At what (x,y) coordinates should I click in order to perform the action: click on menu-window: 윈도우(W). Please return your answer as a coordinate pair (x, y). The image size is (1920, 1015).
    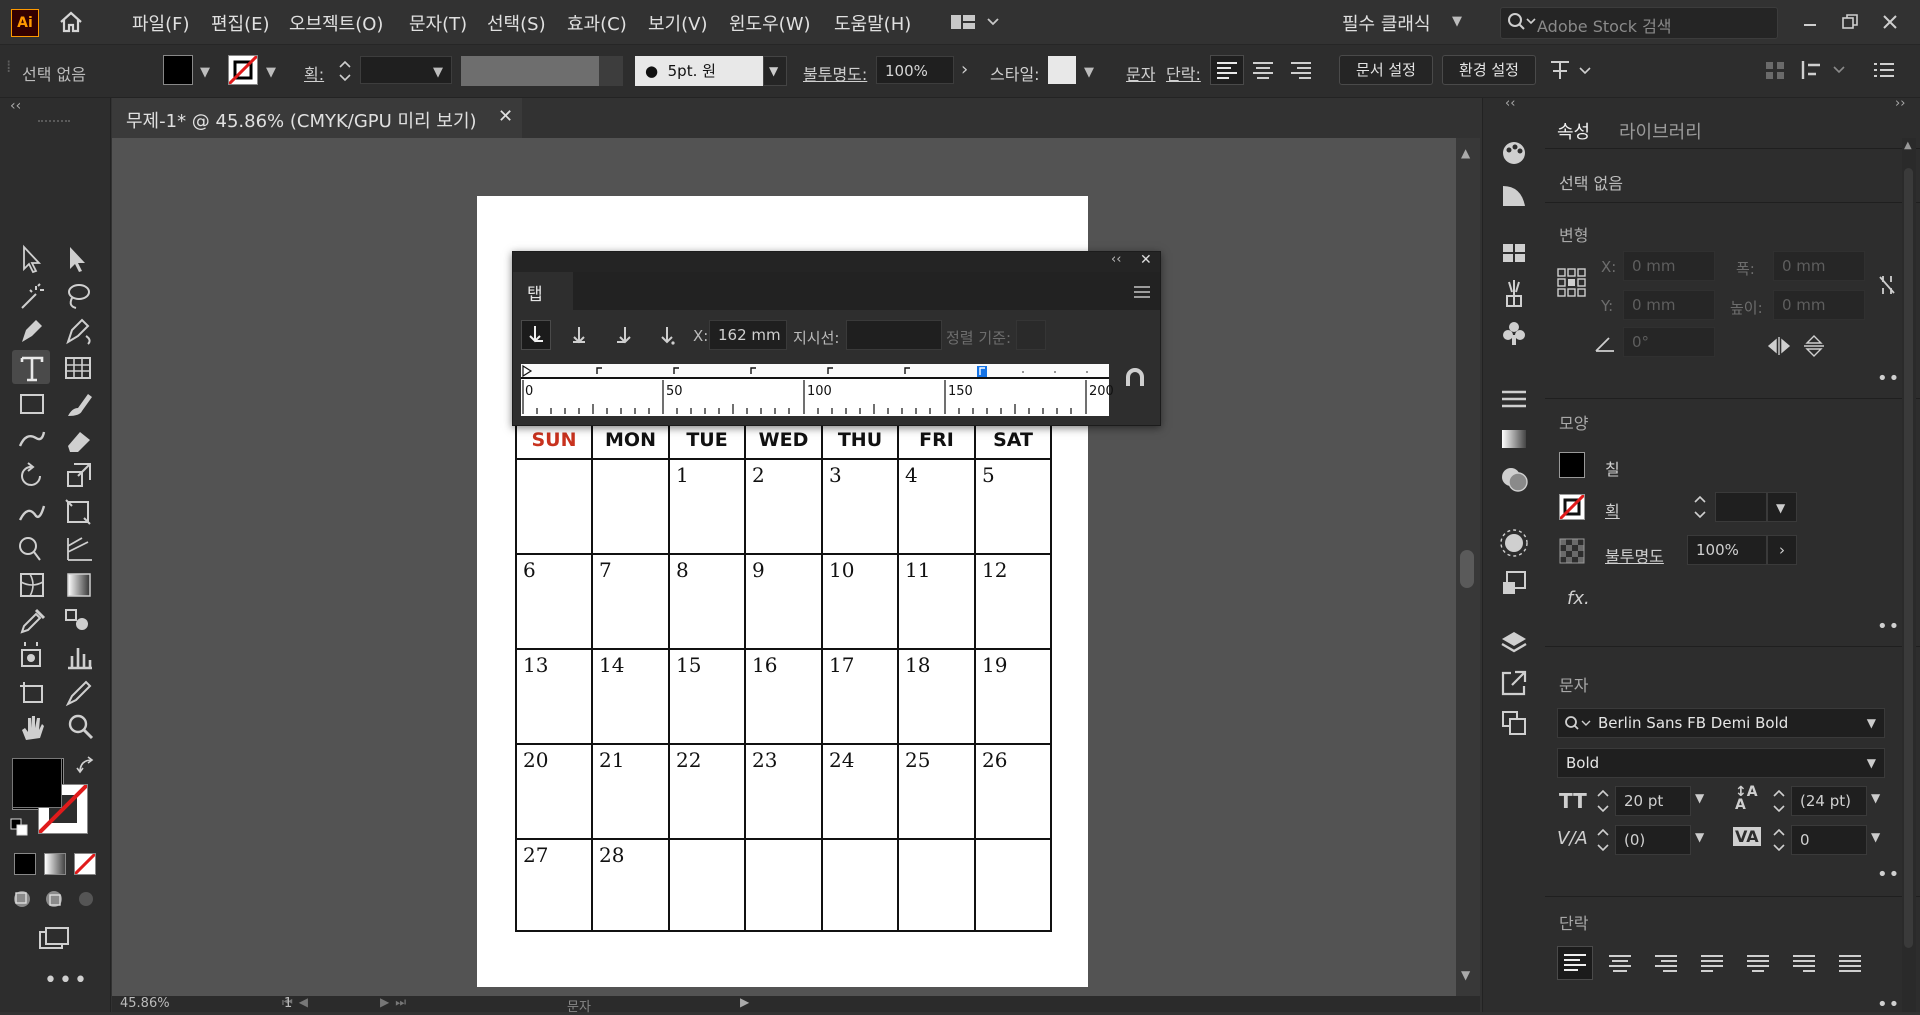
    Looking at the image, I should click on (770, 23).